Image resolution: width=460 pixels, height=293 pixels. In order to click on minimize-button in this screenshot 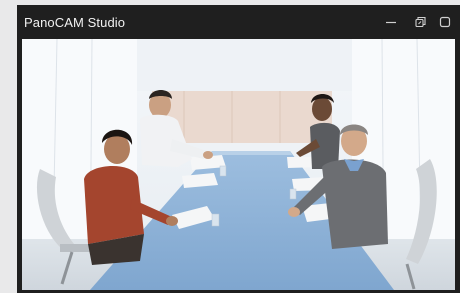, I will do `click(391, 22)`.